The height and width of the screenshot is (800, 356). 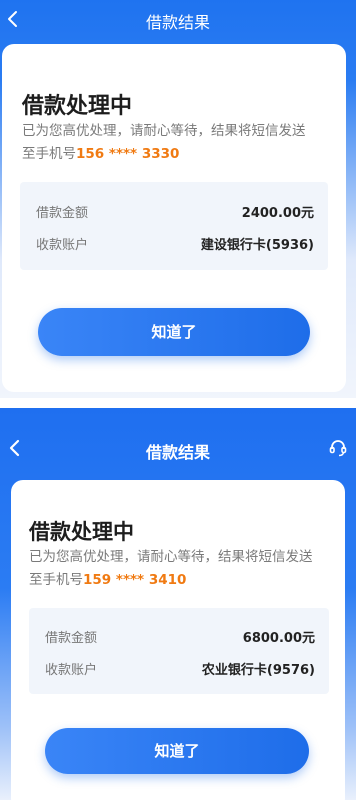 What do you see at coordinates (258, 670) in the screenshot?
I see `account-value: 农业银行卡(9576)` at bounding box center [258, 670].